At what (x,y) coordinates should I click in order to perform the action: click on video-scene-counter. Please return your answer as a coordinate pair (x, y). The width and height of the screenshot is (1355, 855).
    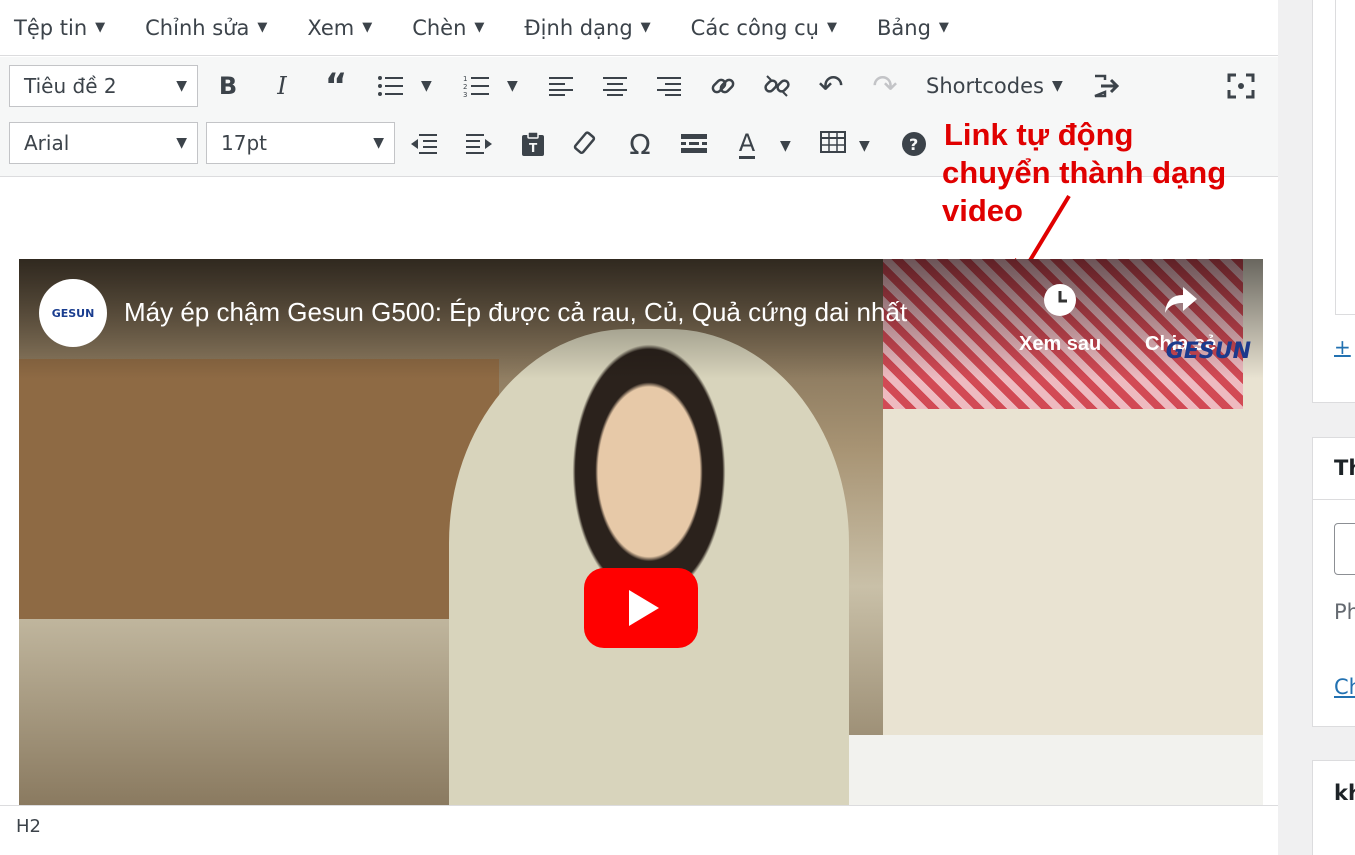
    Looking at the image, I should click on (1053, 770).